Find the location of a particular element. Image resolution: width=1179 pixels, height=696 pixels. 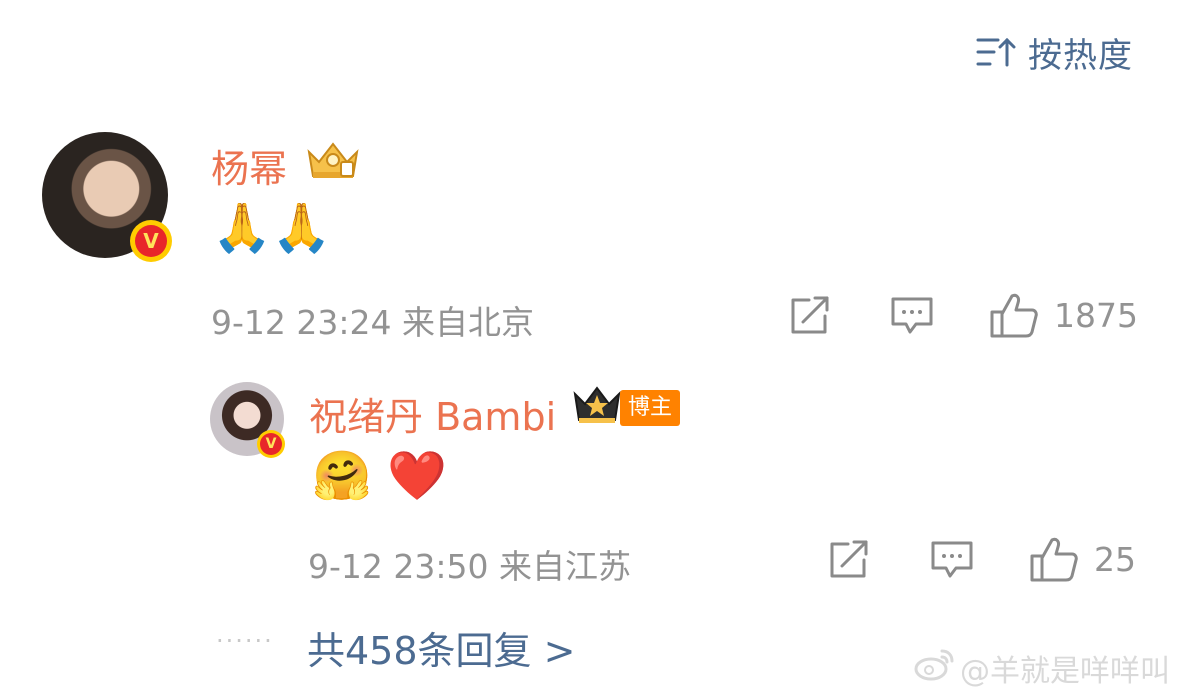

role-badge: 博主 is located at coordinates (650, 408).